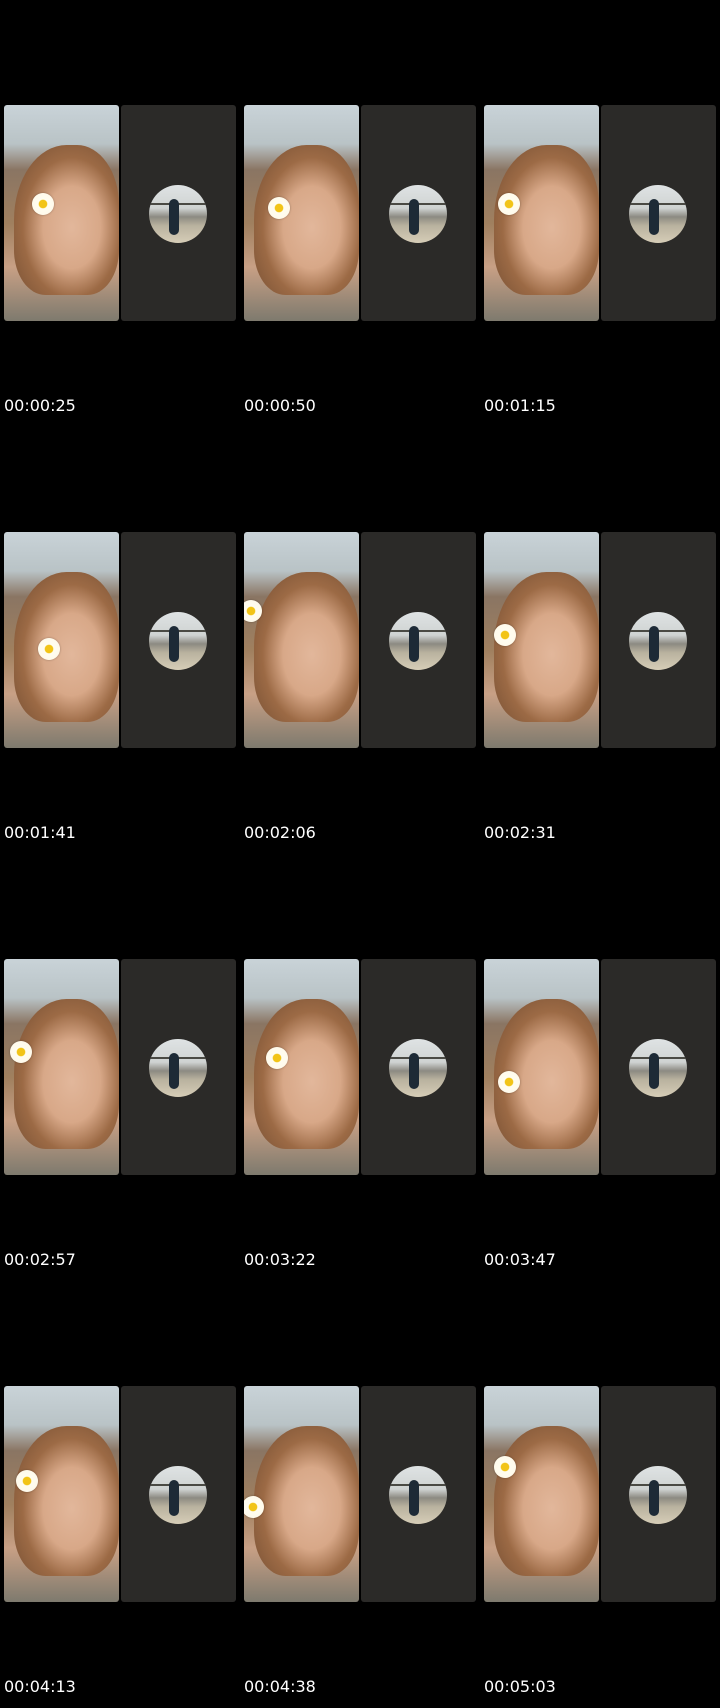  I want to click on frame-timestamp: 00:03:22, so click(280, 1259).